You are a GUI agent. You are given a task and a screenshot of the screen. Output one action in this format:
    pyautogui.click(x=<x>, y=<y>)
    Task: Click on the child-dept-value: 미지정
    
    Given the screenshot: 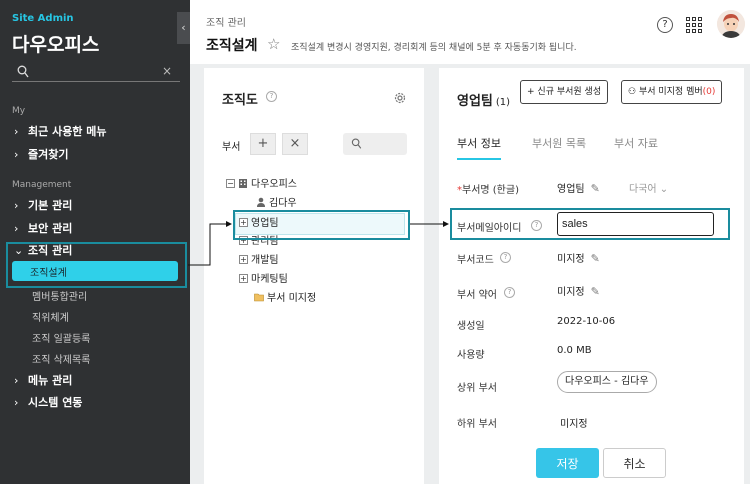 What is the action you would take?
    pyautogui.click(x=574, y=424)
    